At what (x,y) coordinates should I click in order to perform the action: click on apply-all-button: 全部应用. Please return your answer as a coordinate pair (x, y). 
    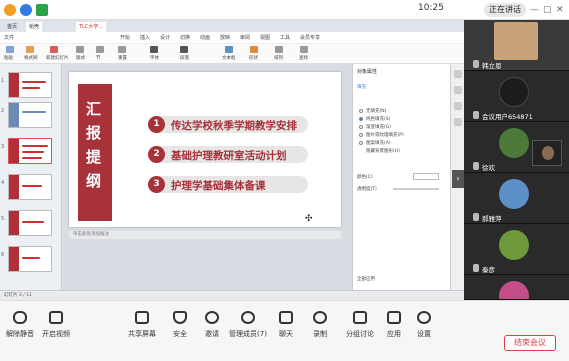
    Looking at the image, I should click on (366, 279).